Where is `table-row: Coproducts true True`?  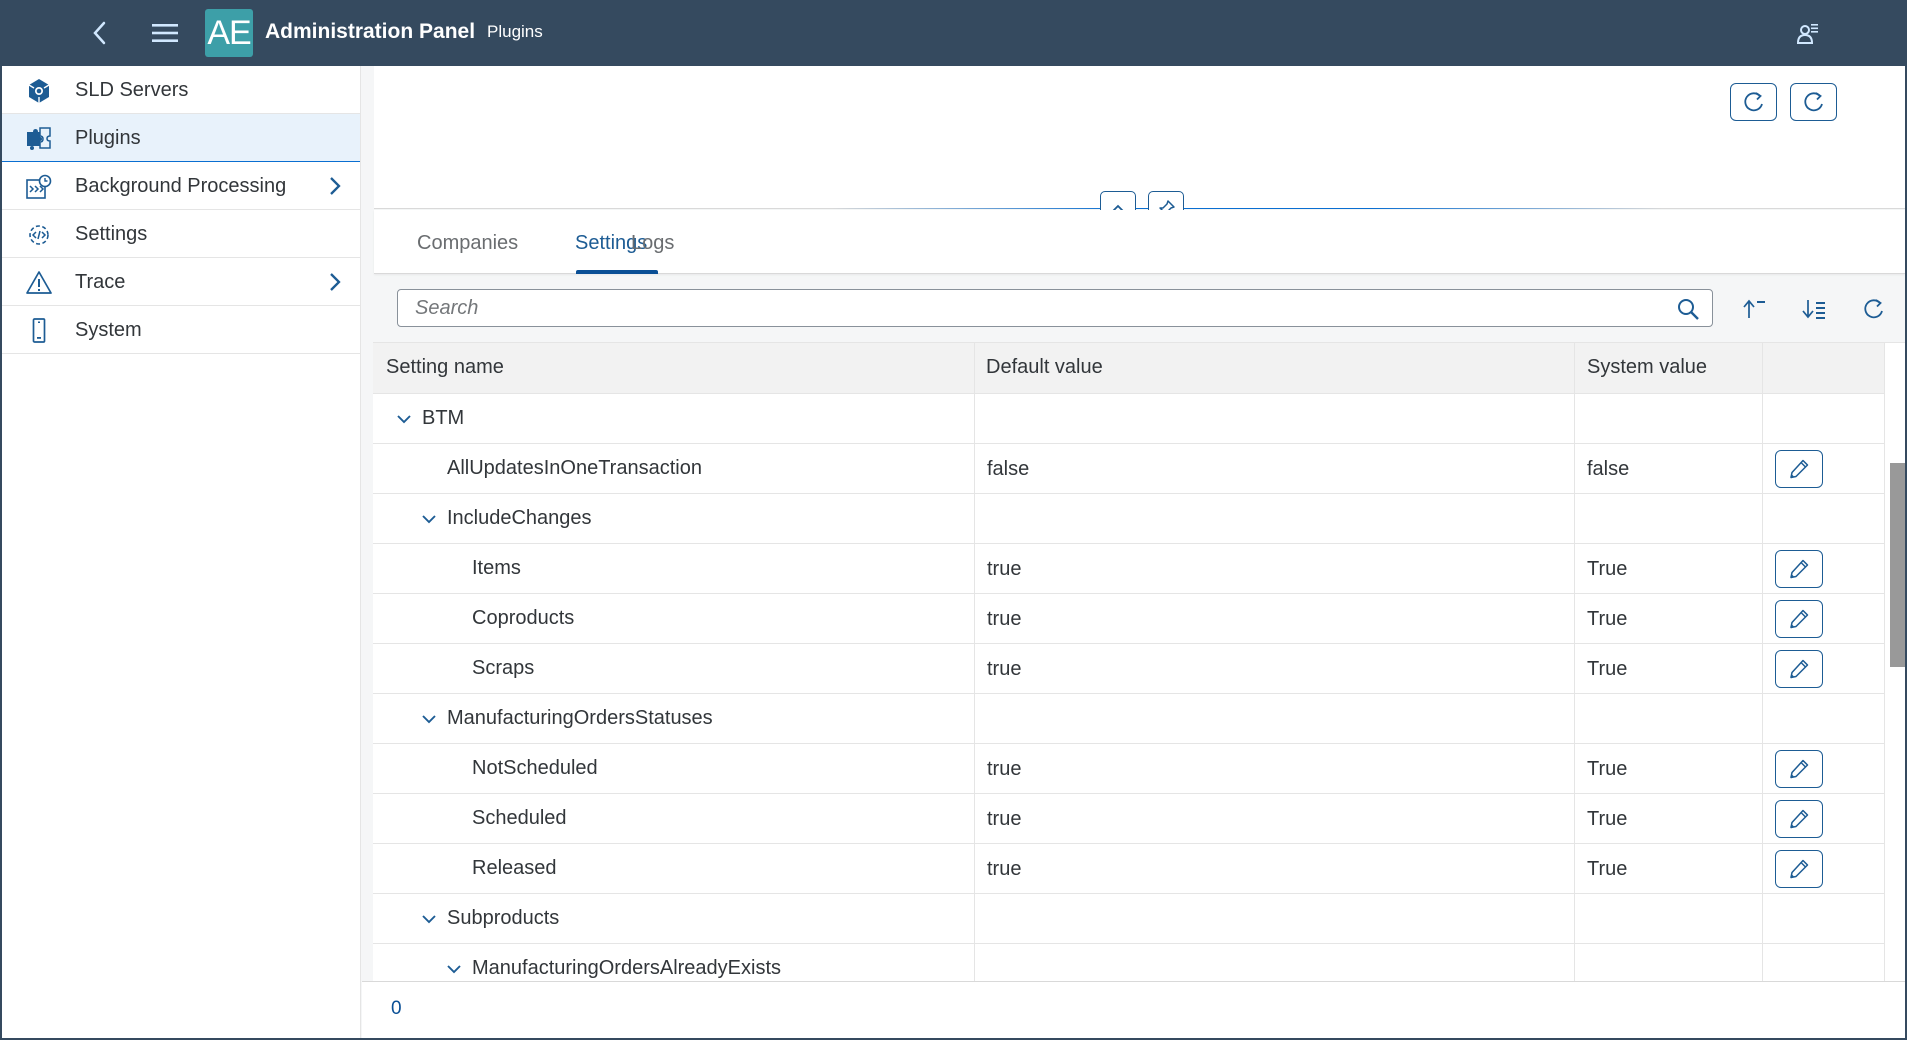 table-row: Coproducts true True is located at coordinates (1129, 619).